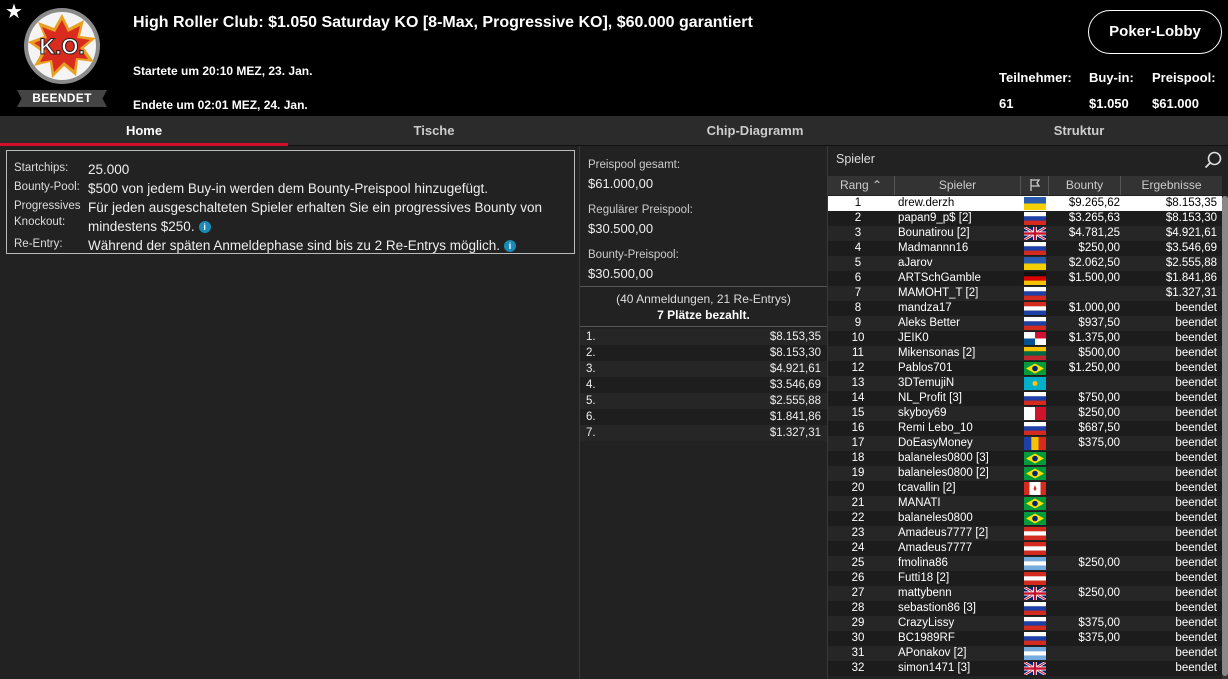 This screenshot has height=679, width=1228. What do you see at coordinates (919, 503) in the screenshot?
I see `player-name-cell: MANATI` at bounding box center [919, 503].